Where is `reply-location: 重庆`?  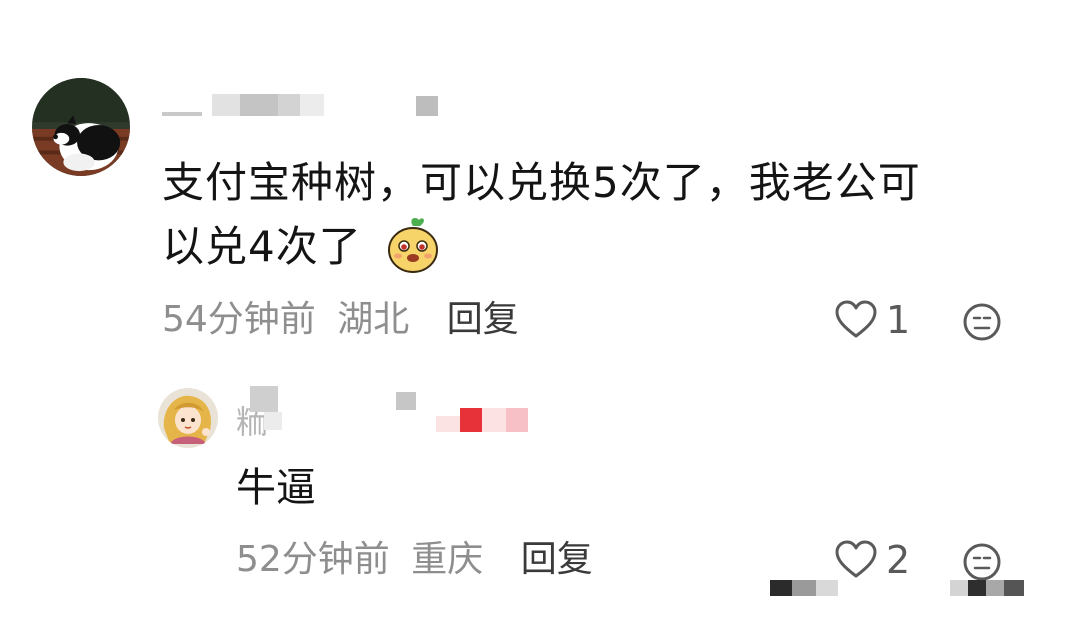 reply-location: 重庆 is located at coordinates (447, 559).